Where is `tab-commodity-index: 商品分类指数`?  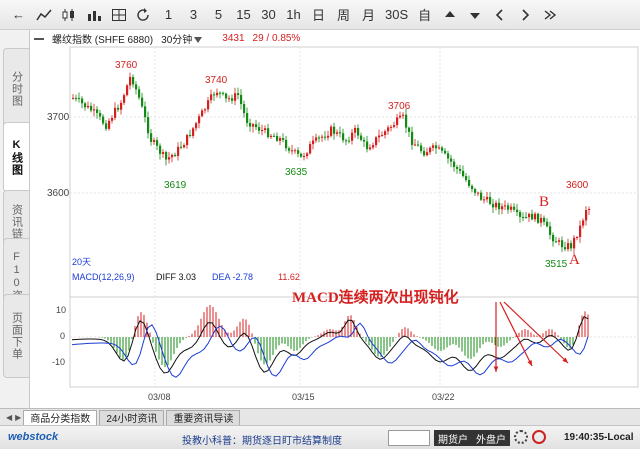
tab-commodity-index: 商品分类指数 is located at coordinates (60, 417).